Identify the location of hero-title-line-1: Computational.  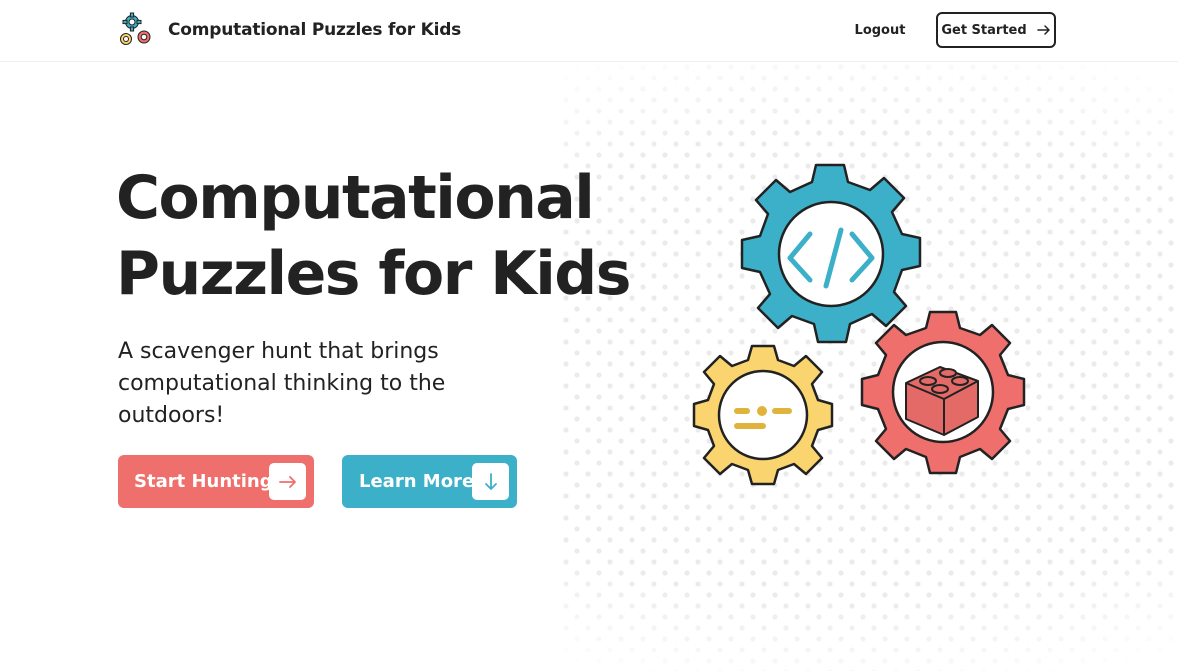
(355, 198).